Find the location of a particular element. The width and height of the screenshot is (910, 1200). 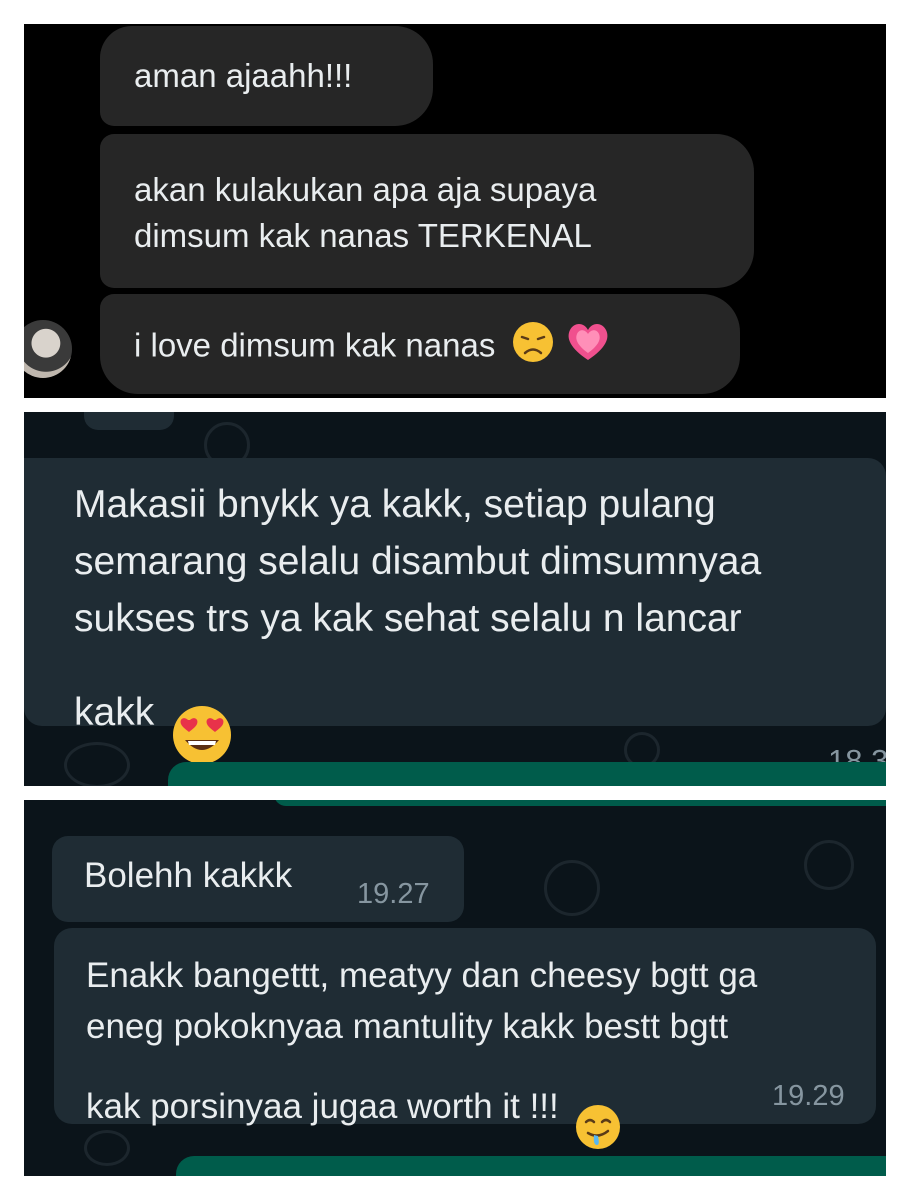

message-timestamp: 19.29 is located at coordinates (808, 1096).